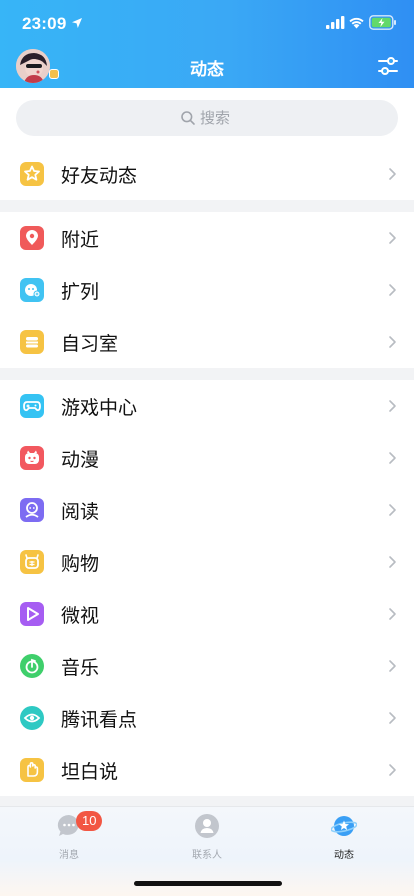 The height and width of the screenshot is (896, 414). I want to click on list-item-label: 游戏中心, so click(99, 408).